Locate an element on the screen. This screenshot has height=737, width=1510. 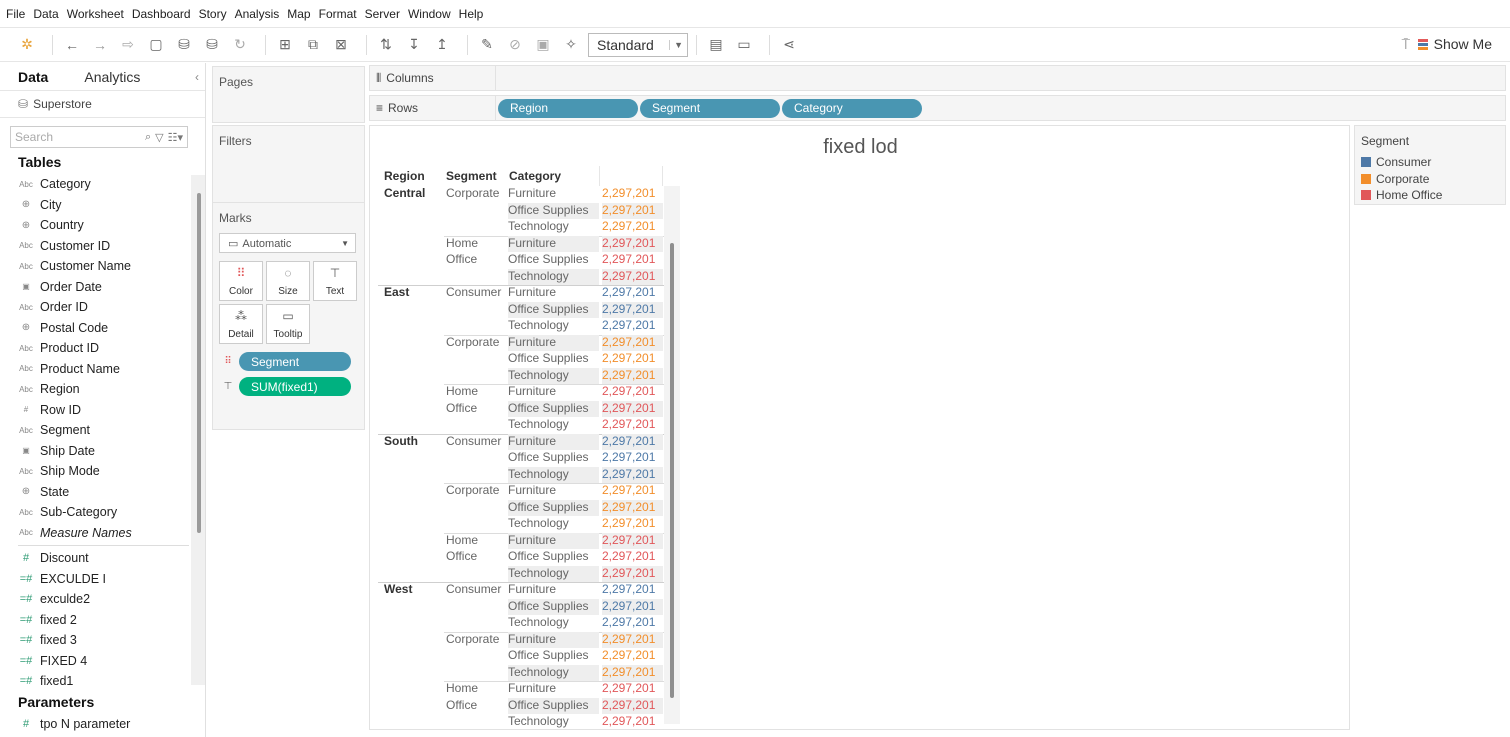
tab-data: Data is located at coordinates (31, 77).